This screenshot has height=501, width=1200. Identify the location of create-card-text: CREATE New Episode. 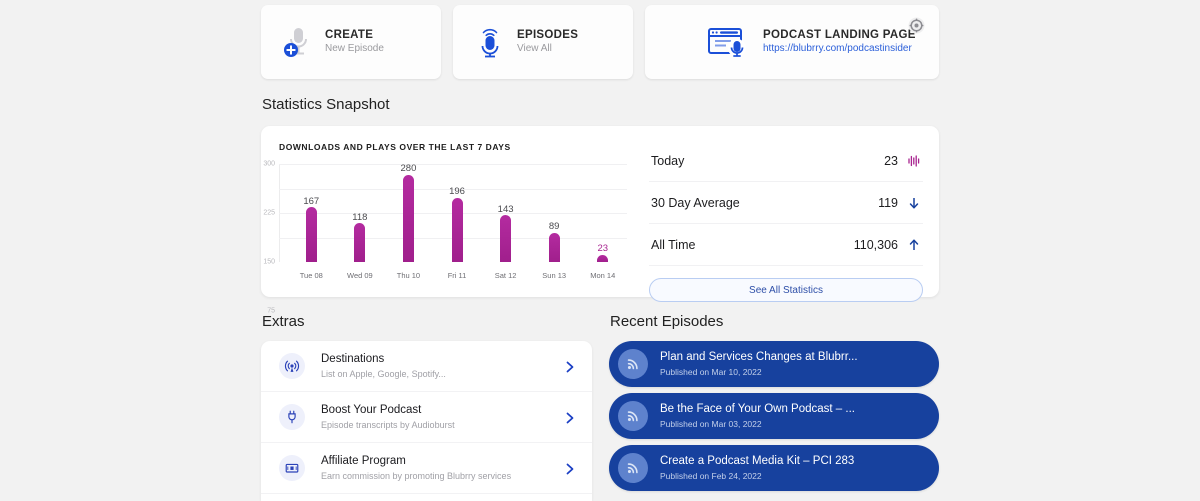
(354, 42).